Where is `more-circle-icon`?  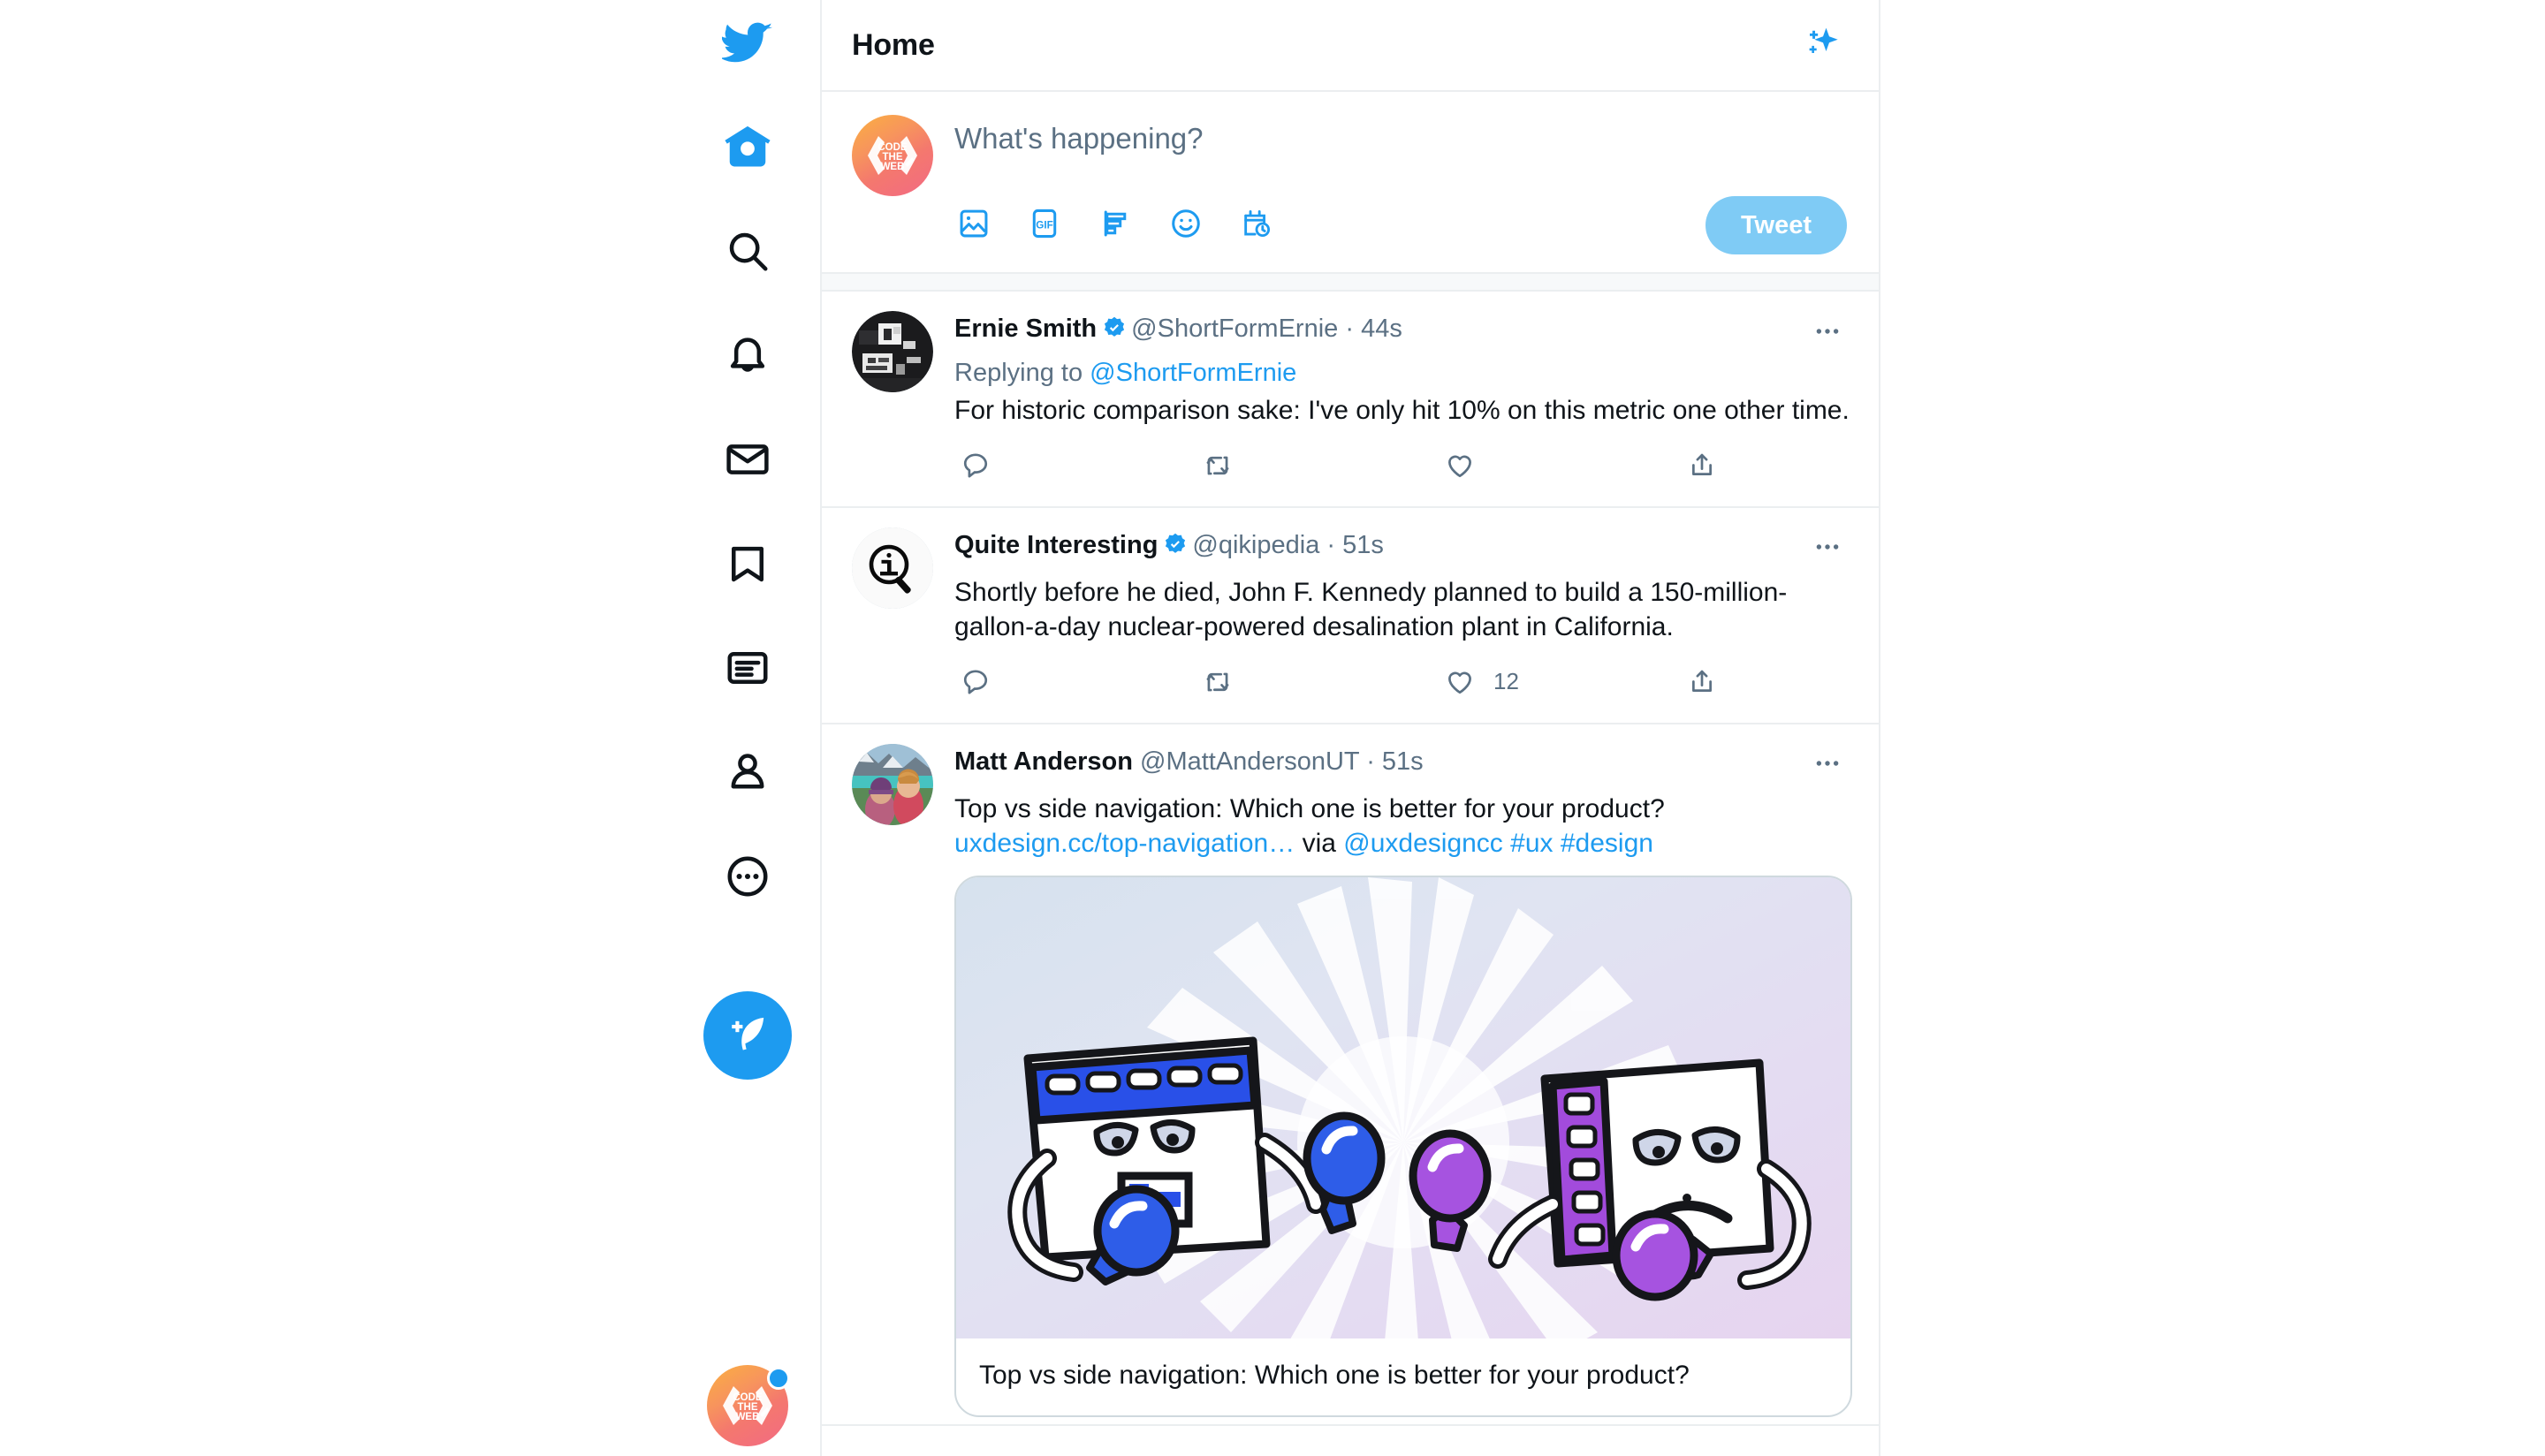
more-circle-icon is located at coordinates (747, 879).